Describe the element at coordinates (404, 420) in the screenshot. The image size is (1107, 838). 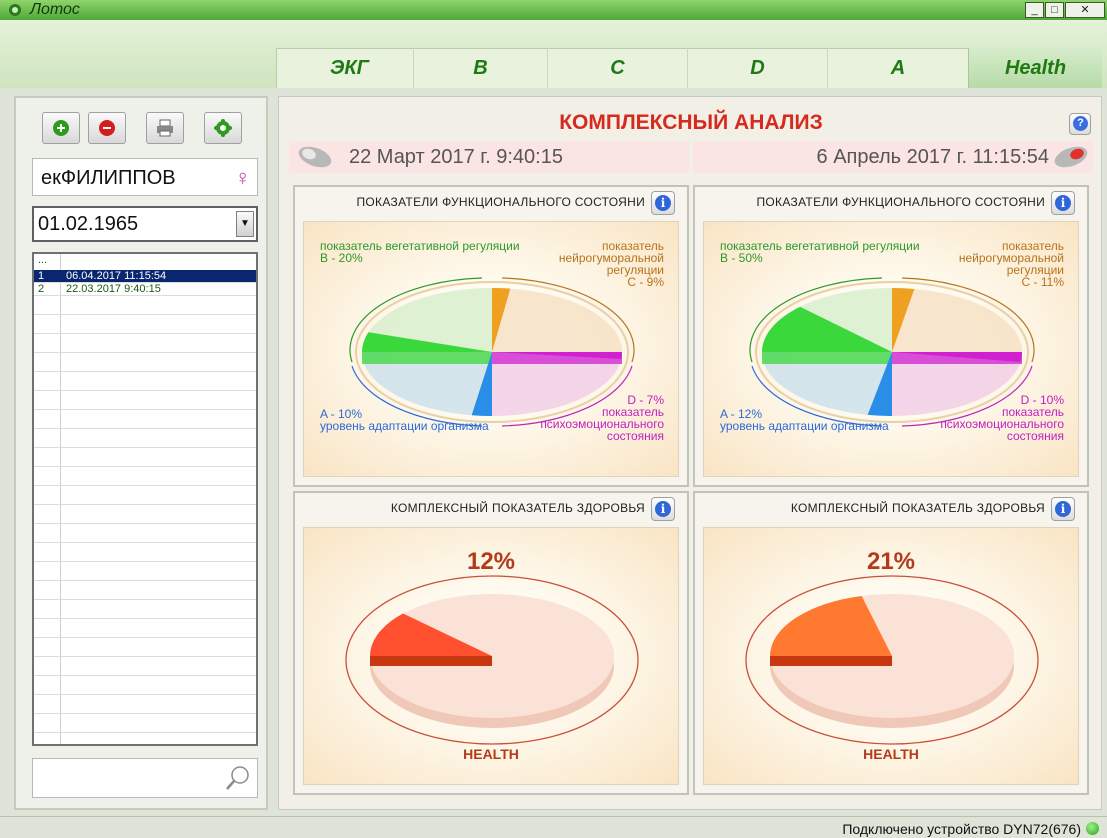
I see `label-a-left: A - 10% уровень адаптации организма` at that location.